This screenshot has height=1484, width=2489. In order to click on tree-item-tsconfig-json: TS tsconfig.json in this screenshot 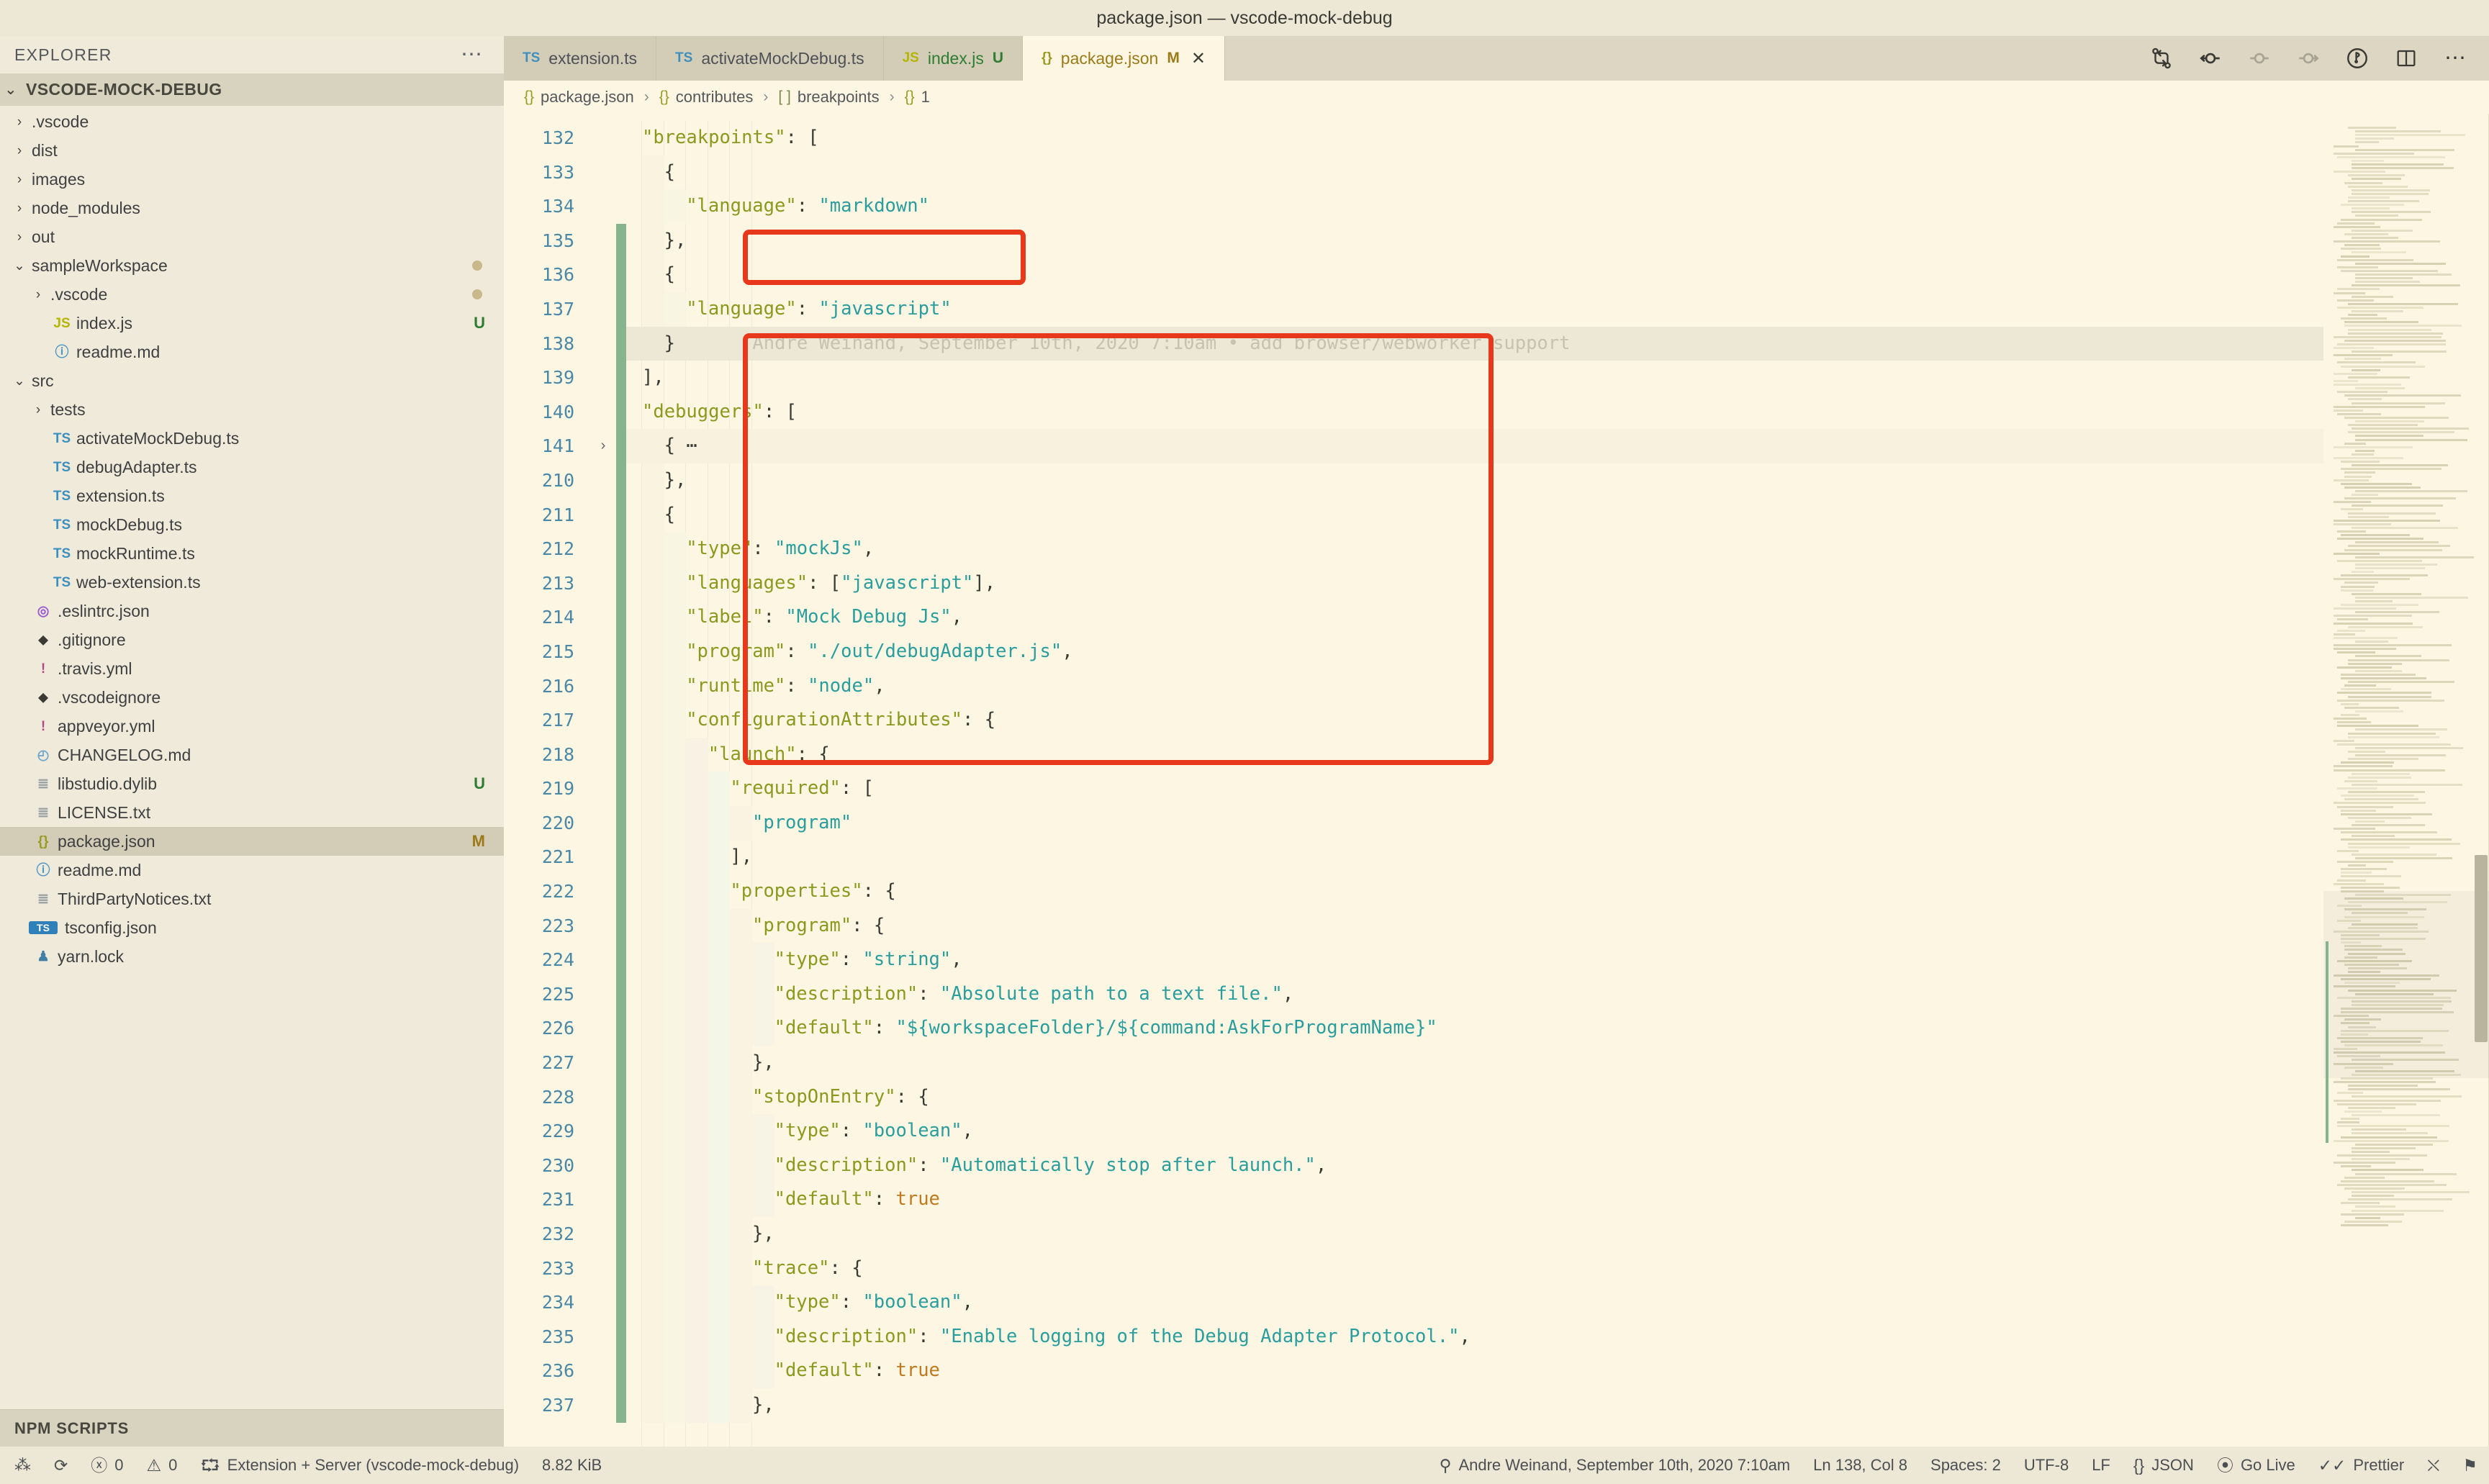, I will do `click(252, 927)`.